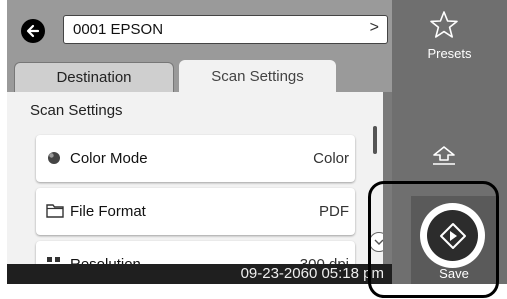 Image resolution: width=507 pixels, height=299 pixels. Describe the element at coordinates (312, 273) in the screenshot. I see `date-time: 09-23-2060 05:18 pm` at that location.